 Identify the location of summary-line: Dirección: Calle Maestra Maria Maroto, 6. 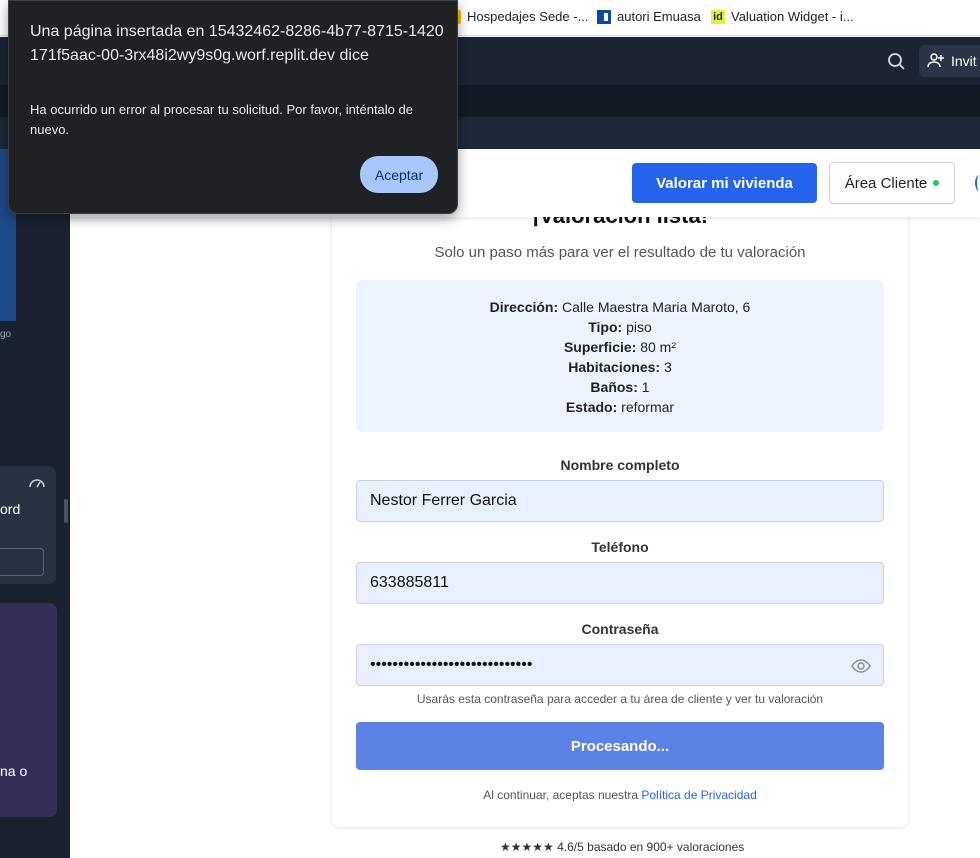
(620, 307).